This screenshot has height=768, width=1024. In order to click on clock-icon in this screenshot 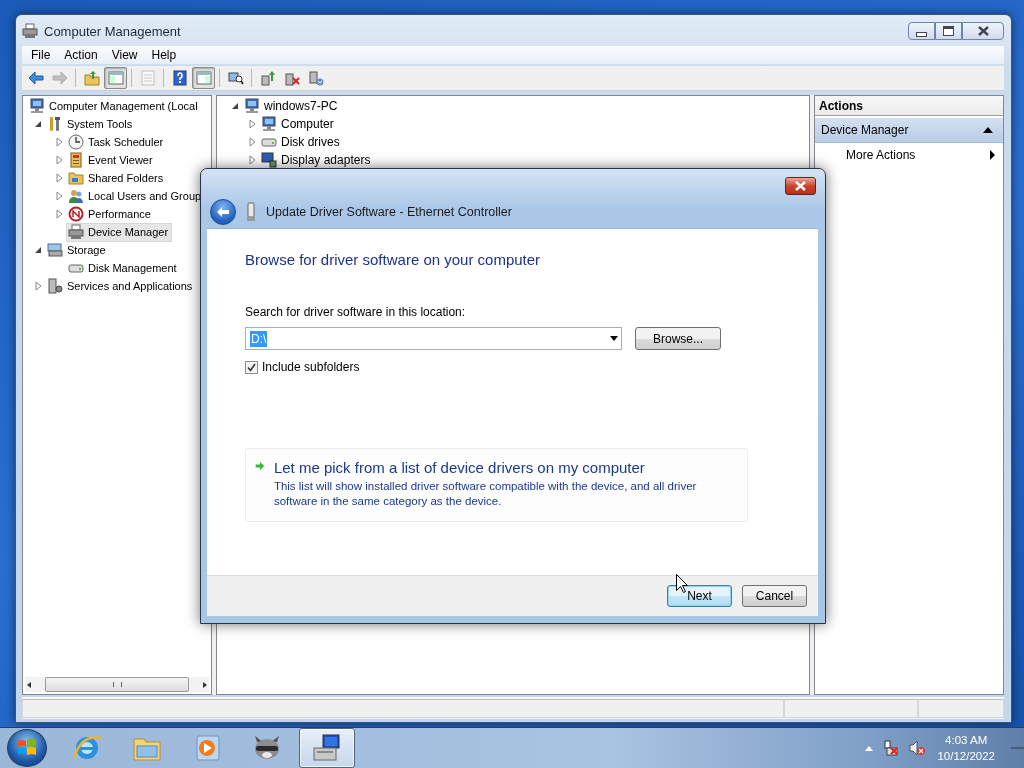, I will do `click(76, 142)`.